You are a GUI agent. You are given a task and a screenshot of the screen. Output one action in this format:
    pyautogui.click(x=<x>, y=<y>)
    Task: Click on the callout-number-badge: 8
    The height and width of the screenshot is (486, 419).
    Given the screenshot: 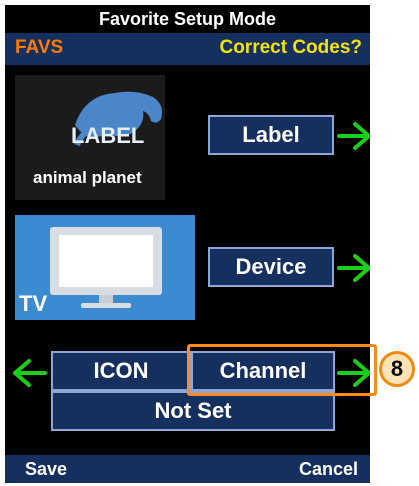 What is the action you would take?
    pyautogui.click(x=397, y=369)
    